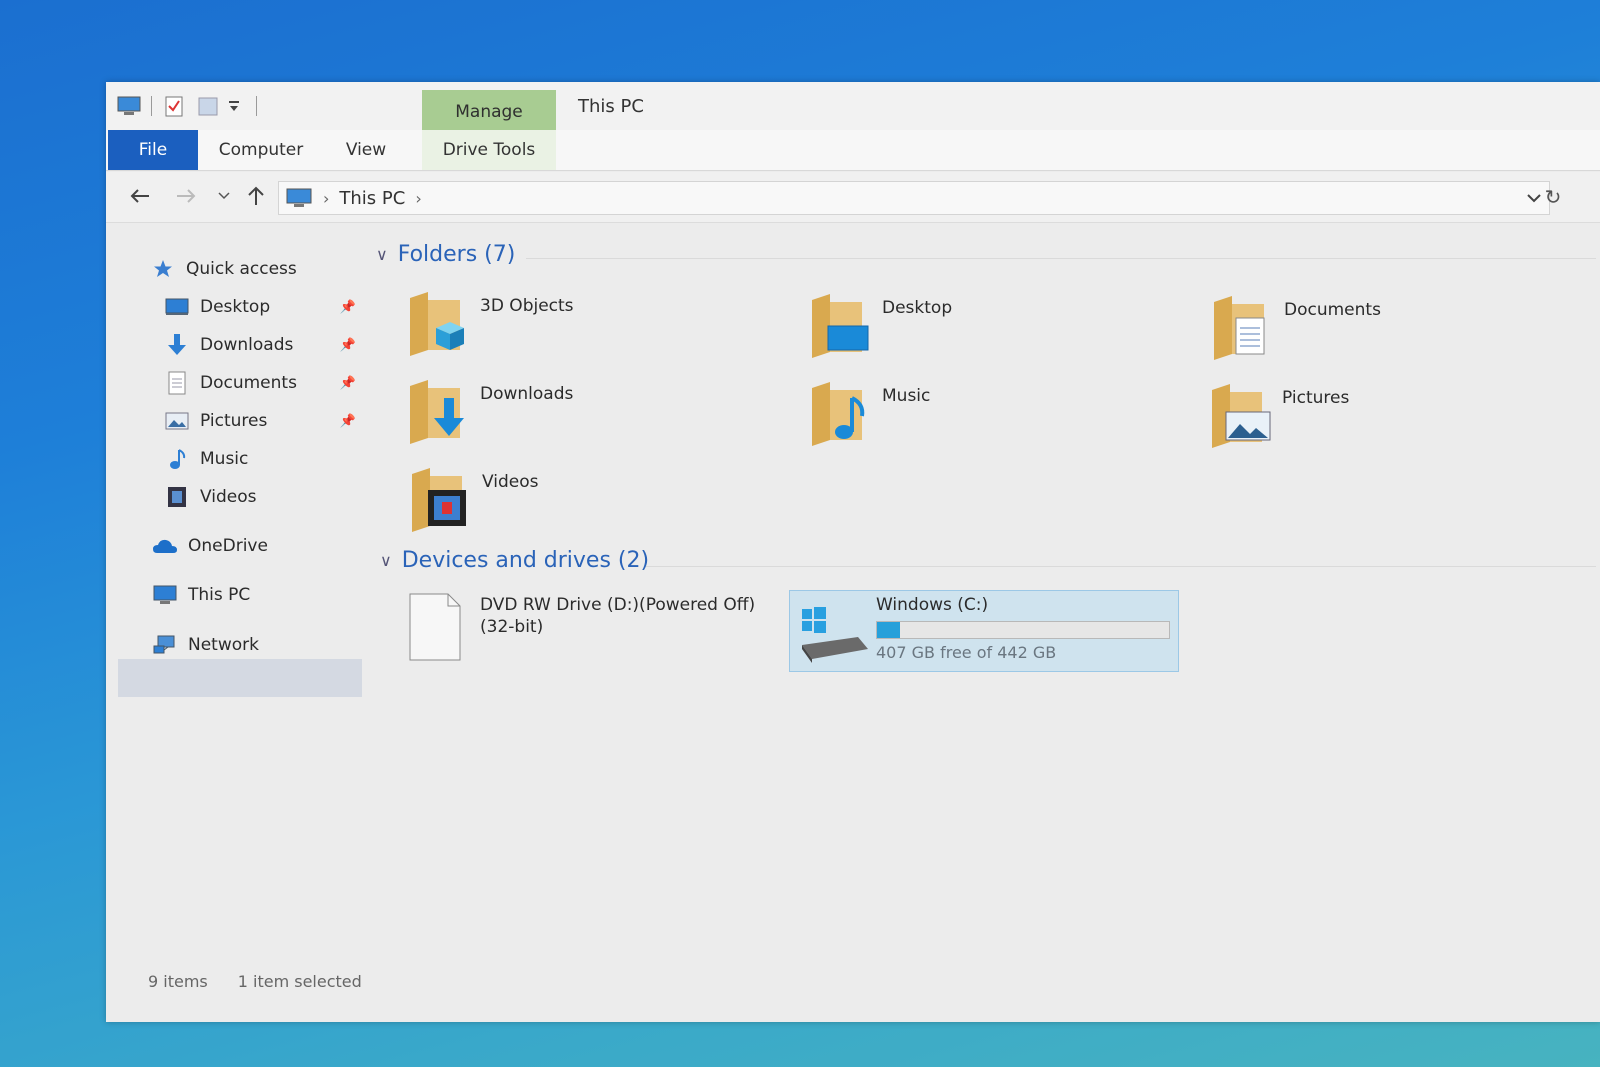  Describe the element at coordinates (177, 459) in the screenshot. I see `music-note-icon` at that location.